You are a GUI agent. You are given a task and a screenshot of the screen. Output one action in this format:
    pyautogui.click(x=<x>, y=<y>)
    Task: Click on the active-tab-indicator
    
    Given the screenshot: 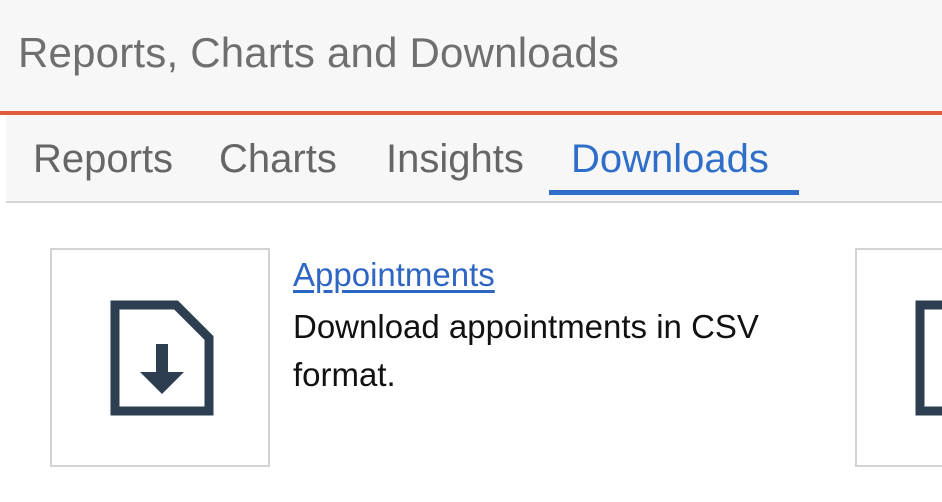 What is the action you would take?
    pyautogui.click(x=674, y=192)
    